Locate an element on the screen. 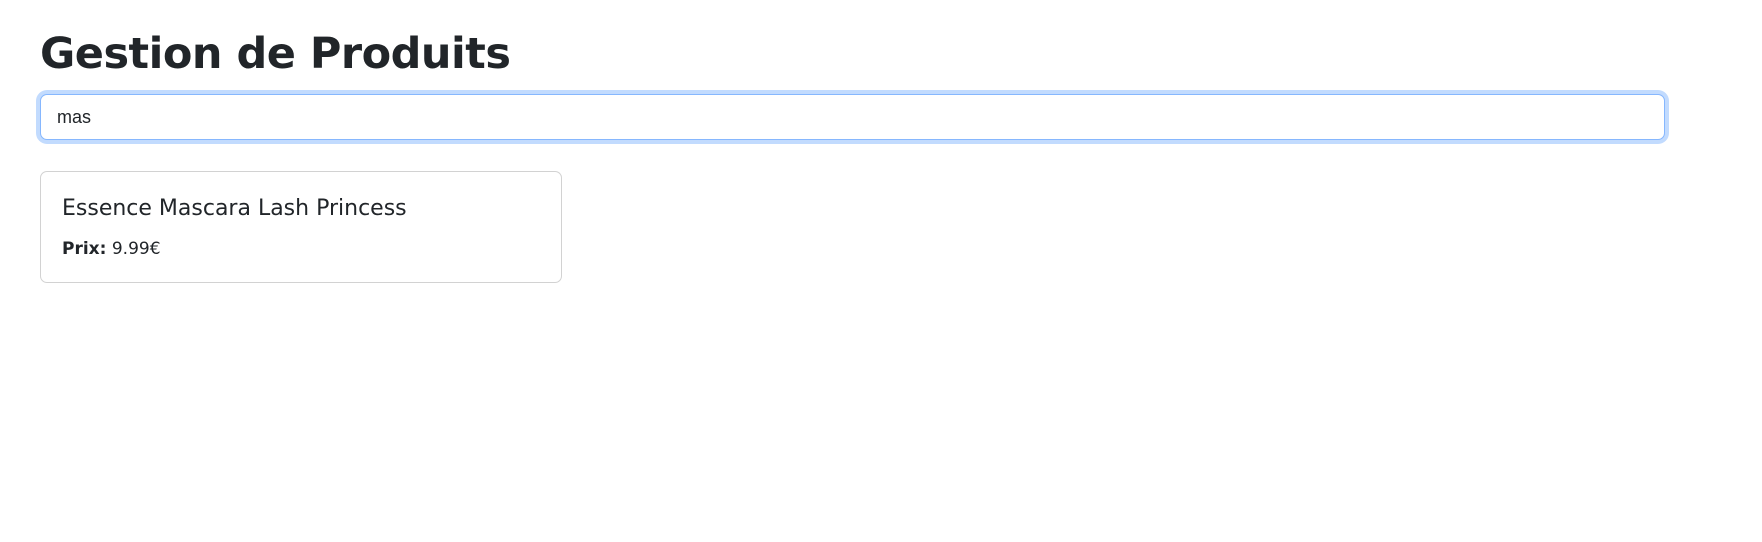  product-price: Prix: 9.99€ is located at coordinates (111, 249).